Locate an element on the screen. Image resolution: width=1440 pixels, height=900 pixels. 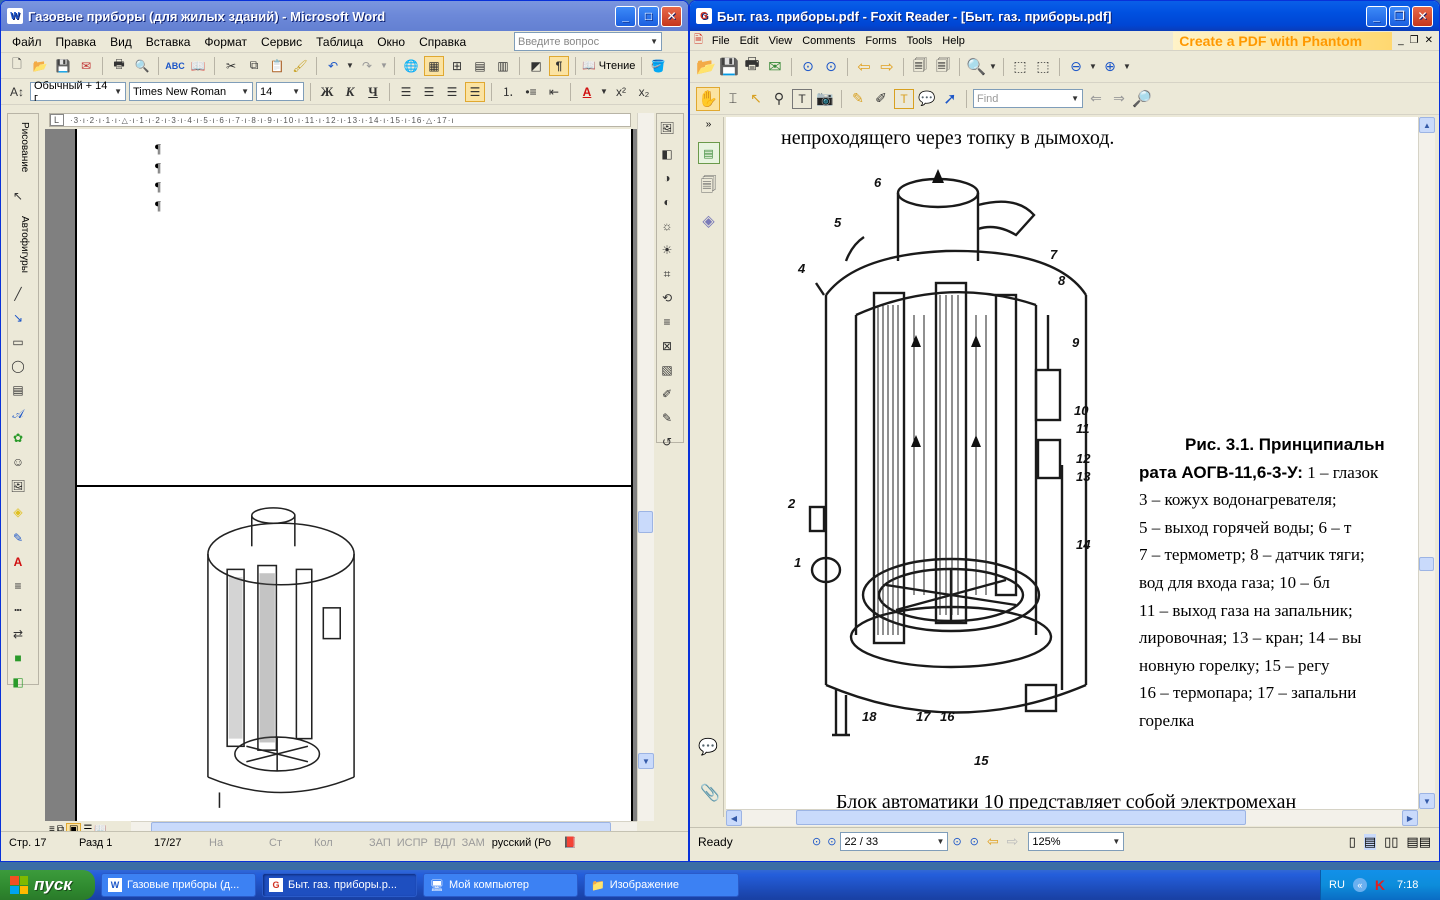
font-select: Times New Roman ▼ is located at coordinates (191, 91).